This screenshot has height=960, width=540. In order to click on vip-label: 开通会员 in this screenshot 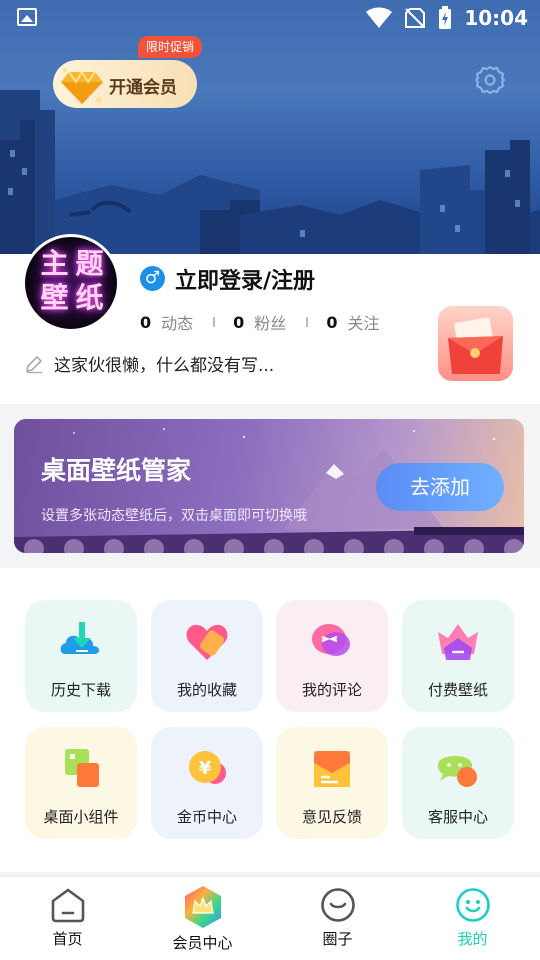, I will do `click(143, 88)`.